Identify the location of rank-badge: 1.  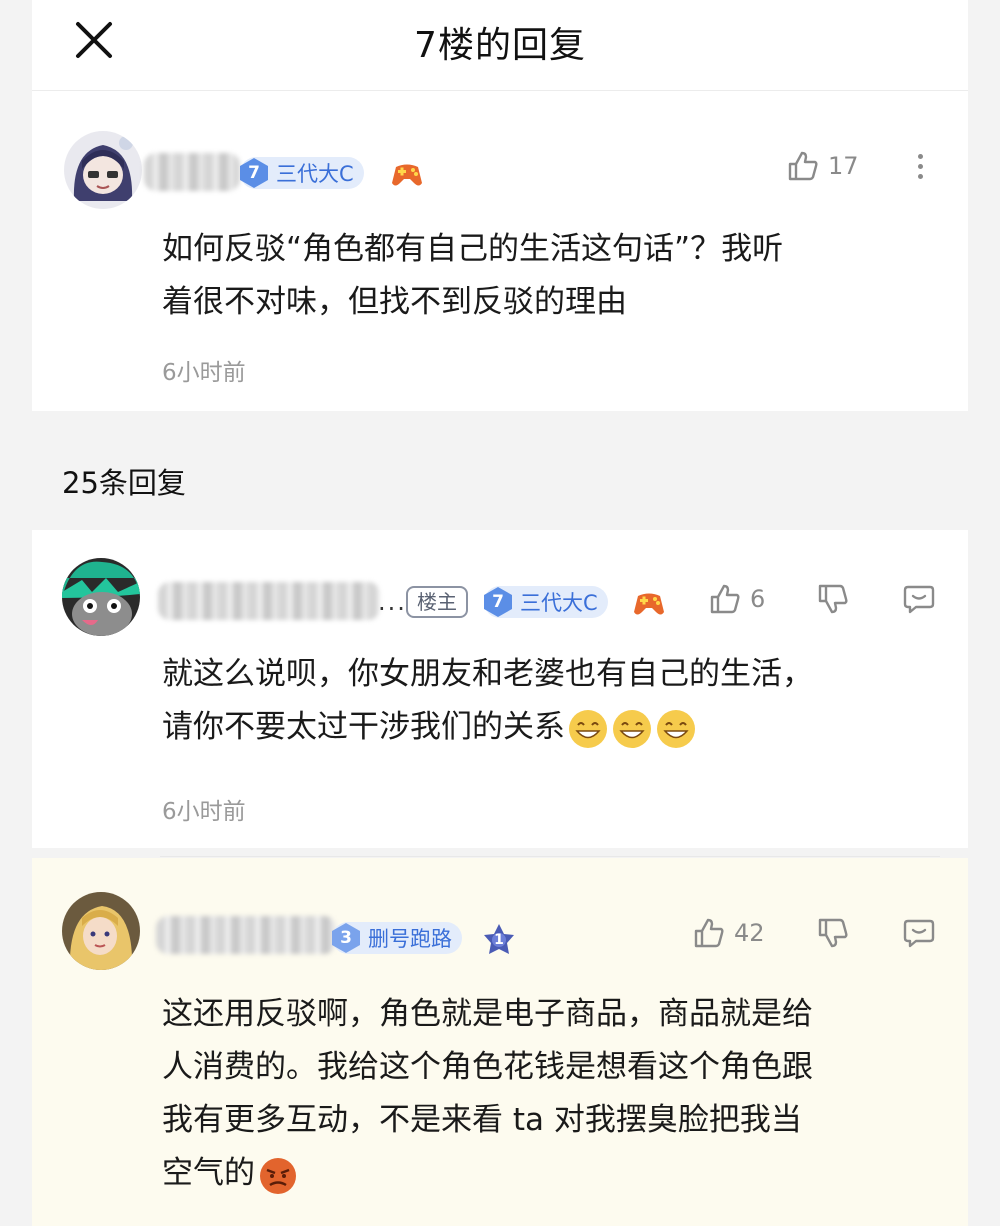
(499, 939).